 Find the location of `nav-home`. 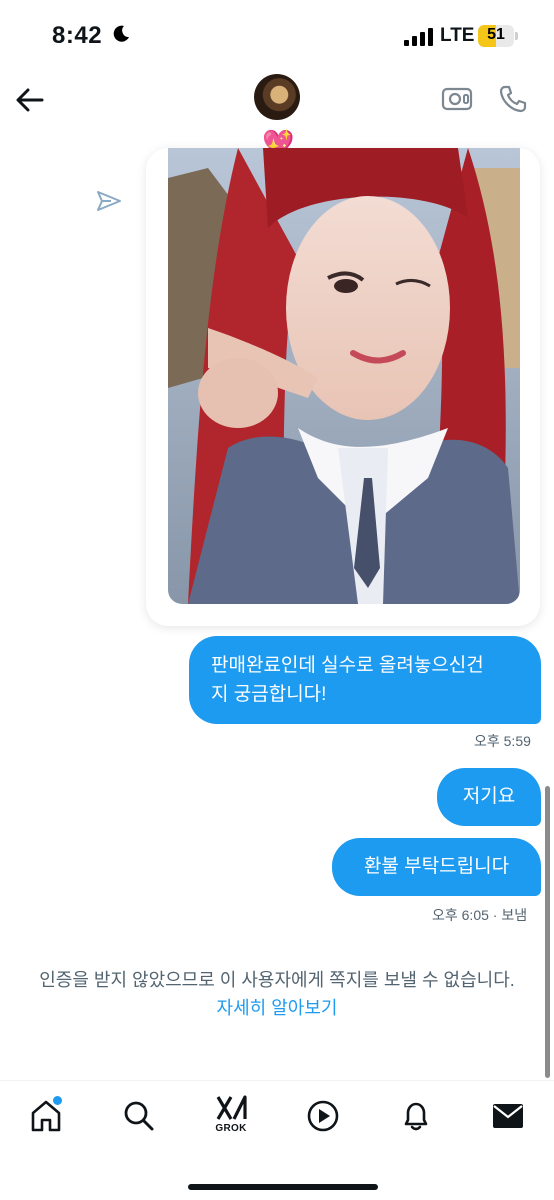

nav-home is located at coordinates (46, 1114).